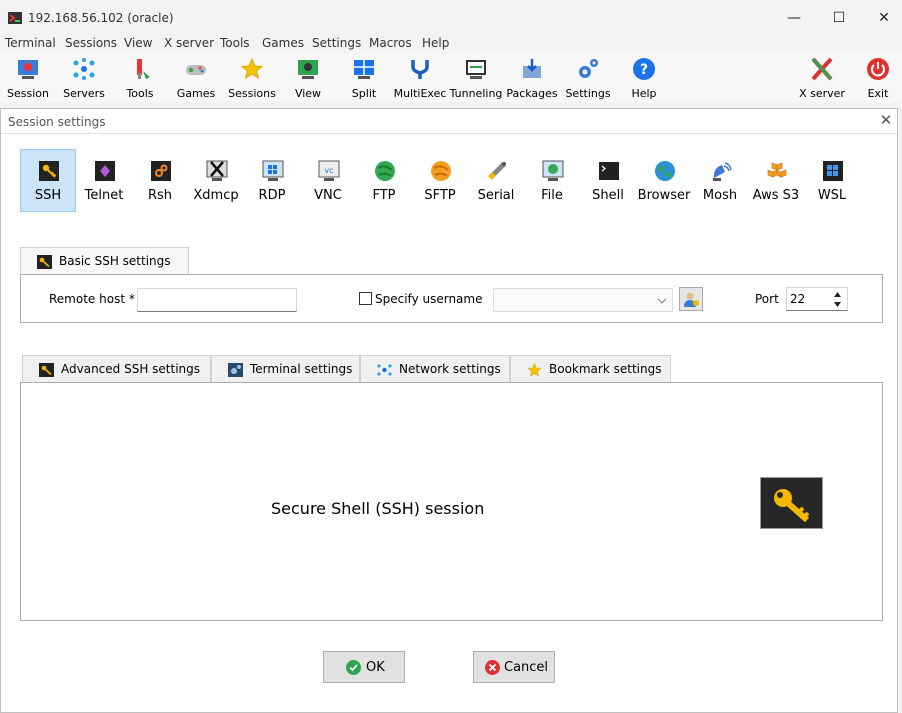 The height and width of the screenshot is (713, 902). I want to click on toolbar-sessions-button: Sessions, so click(252, 78).